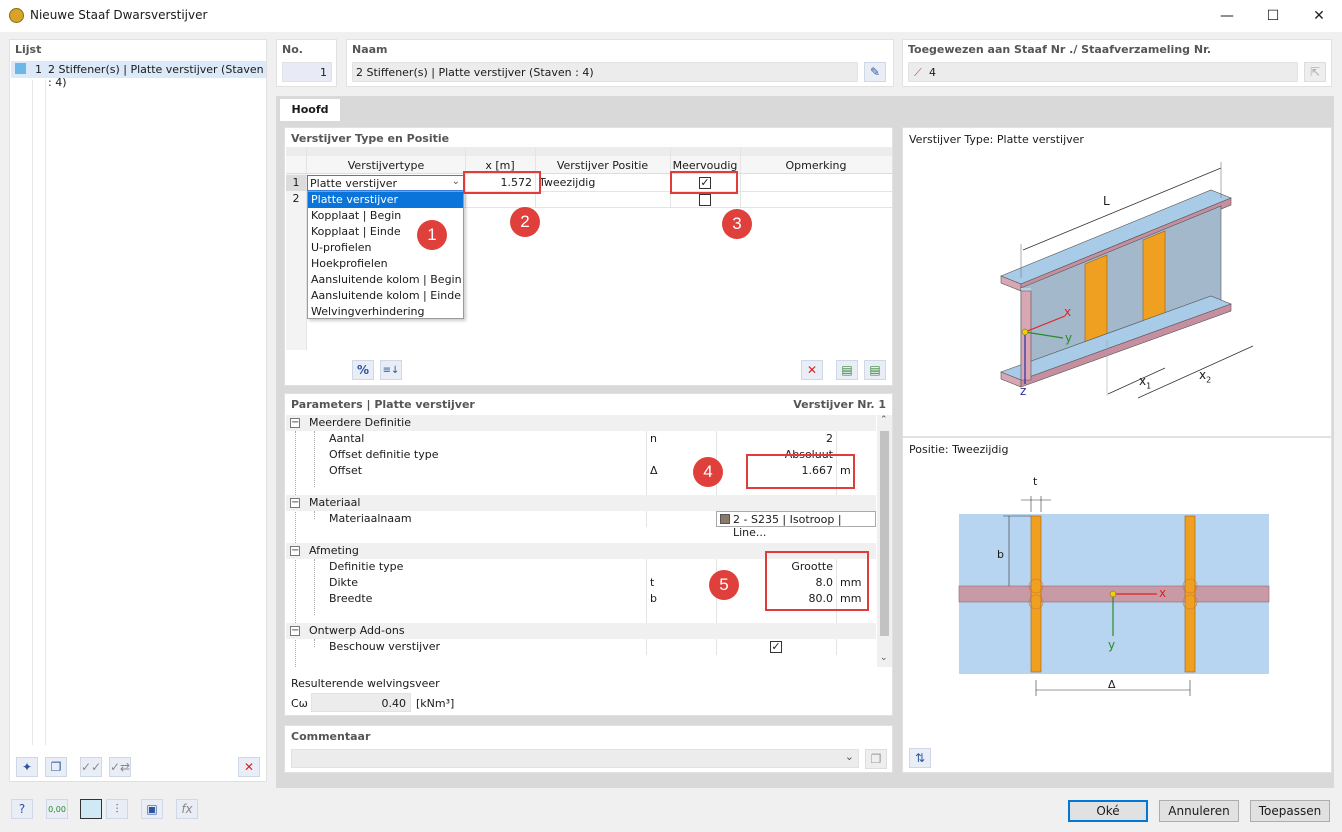 This screenshot has height=832, width=1342. Describe the element at coordinates (385, 296) in the screenshot. I see `dropdown-option: Aansluitende kolom | Einde` at that location.